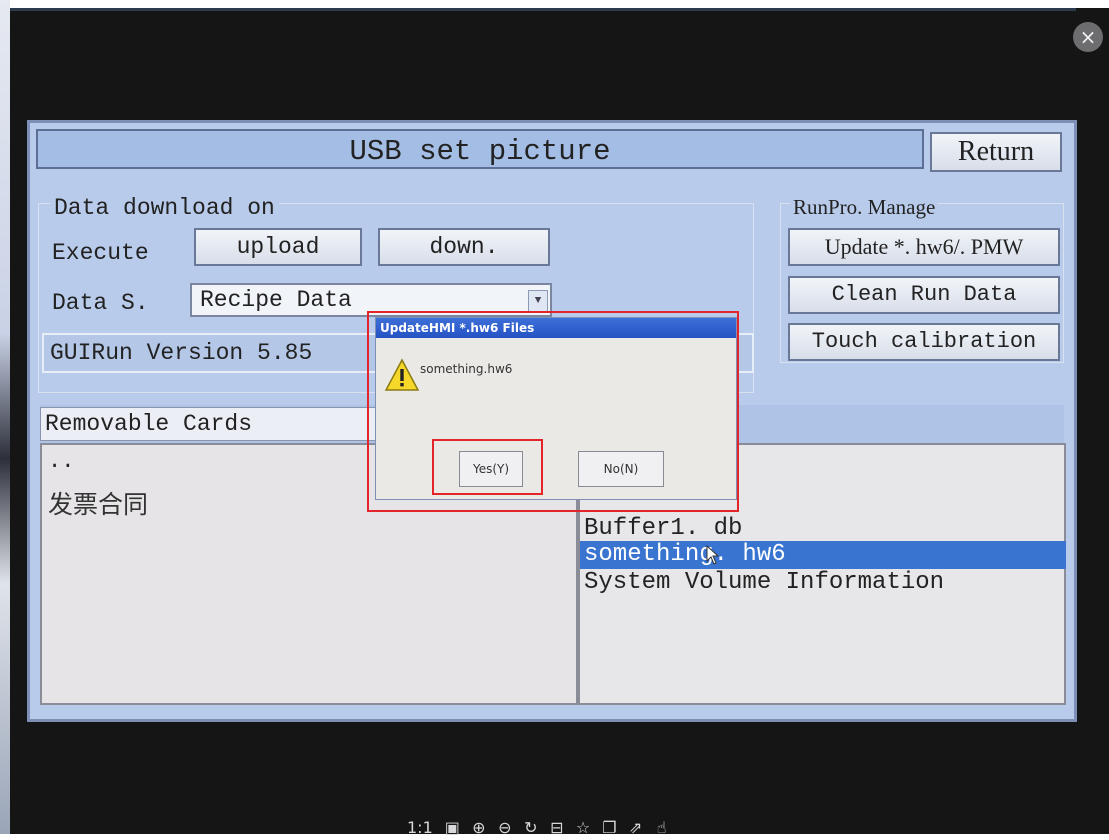 The image size is (1109, 840). Describe the element at coordinates (100, 253) in the screenshot. I see `execute-label: Execute` at that location.